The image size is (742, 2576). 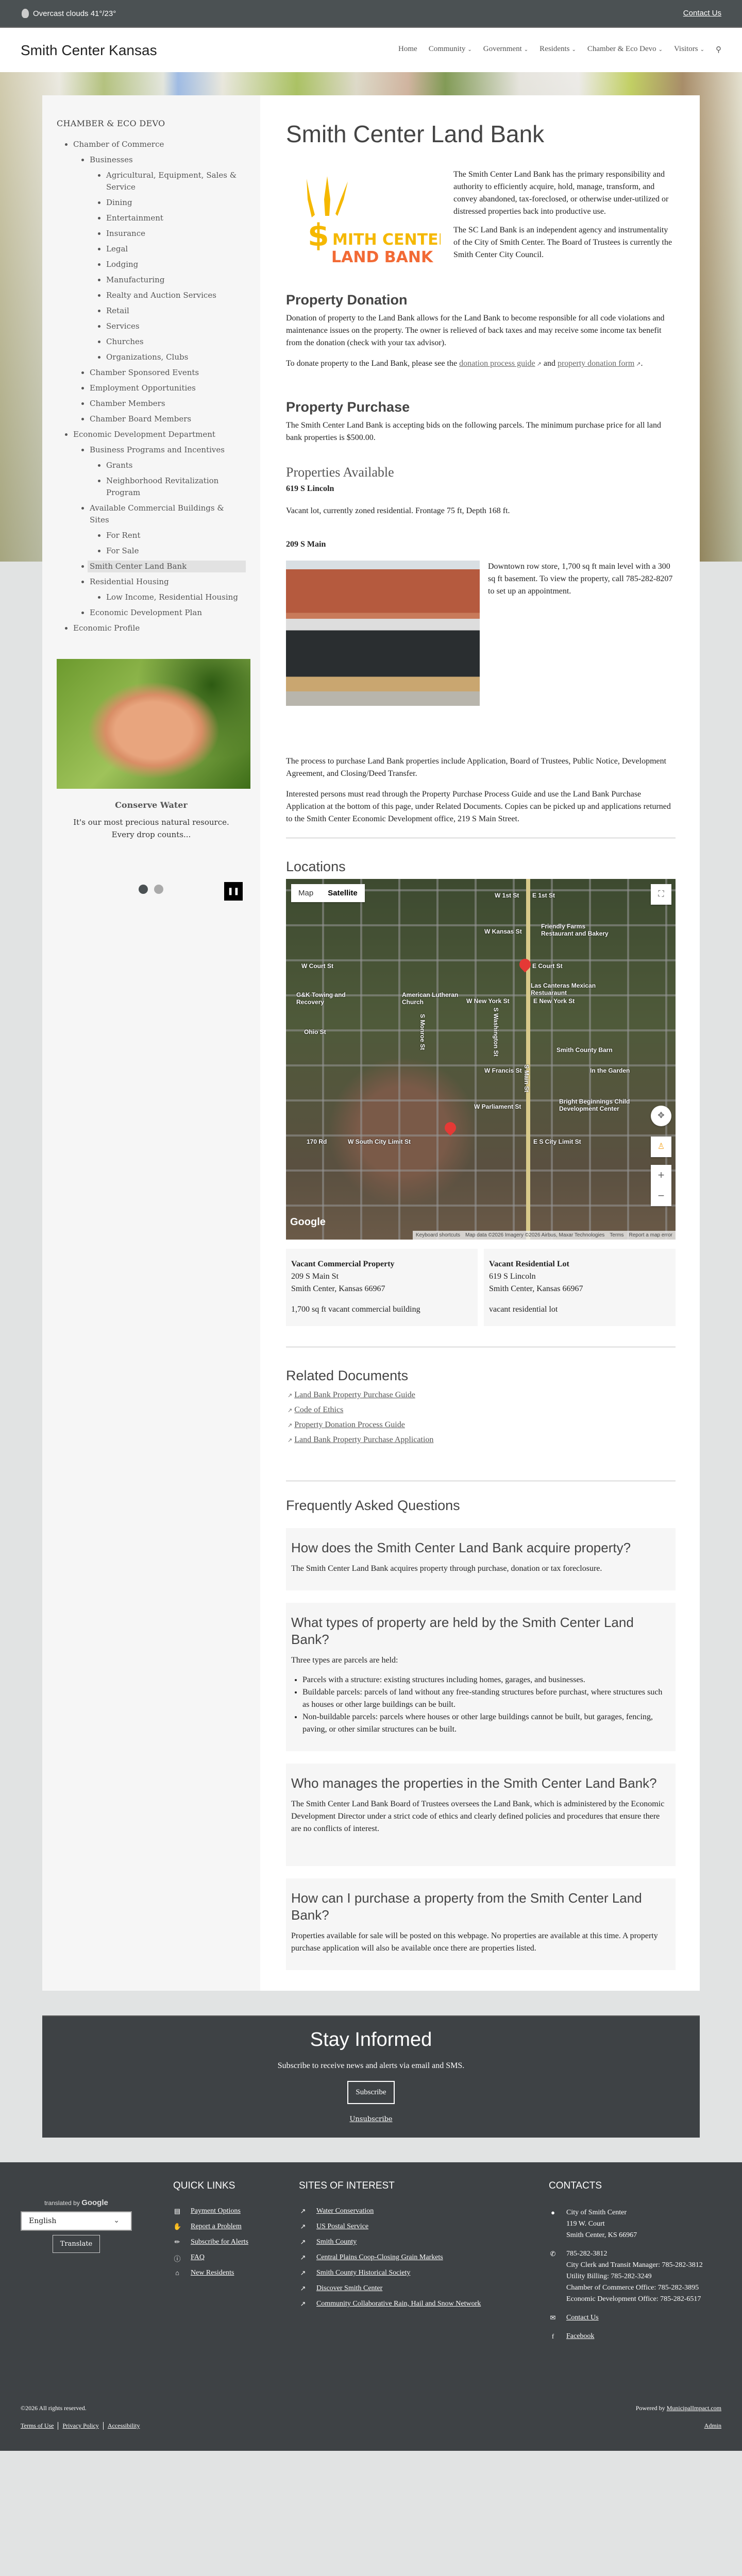 I want to click on sidebar-item: Entertainment, so click(x=134, y=218).